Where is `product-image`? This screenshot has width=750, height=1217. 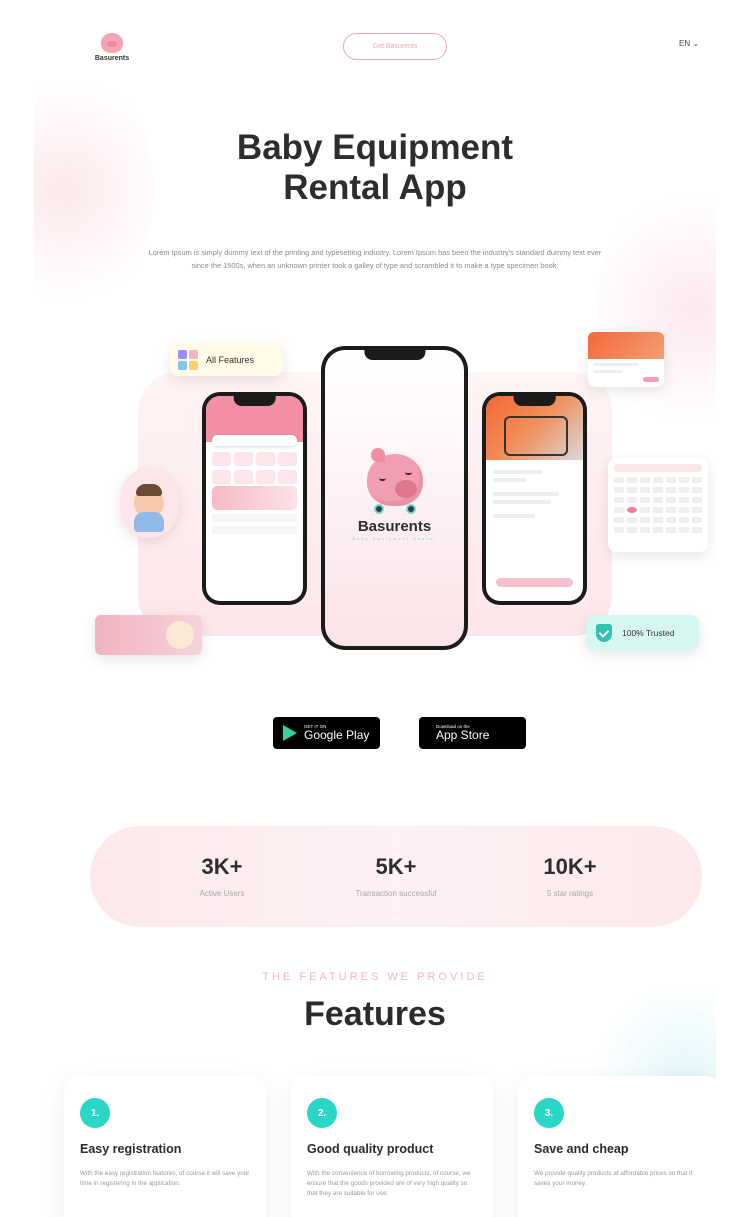 product-image is located at coordinates (626, 345).